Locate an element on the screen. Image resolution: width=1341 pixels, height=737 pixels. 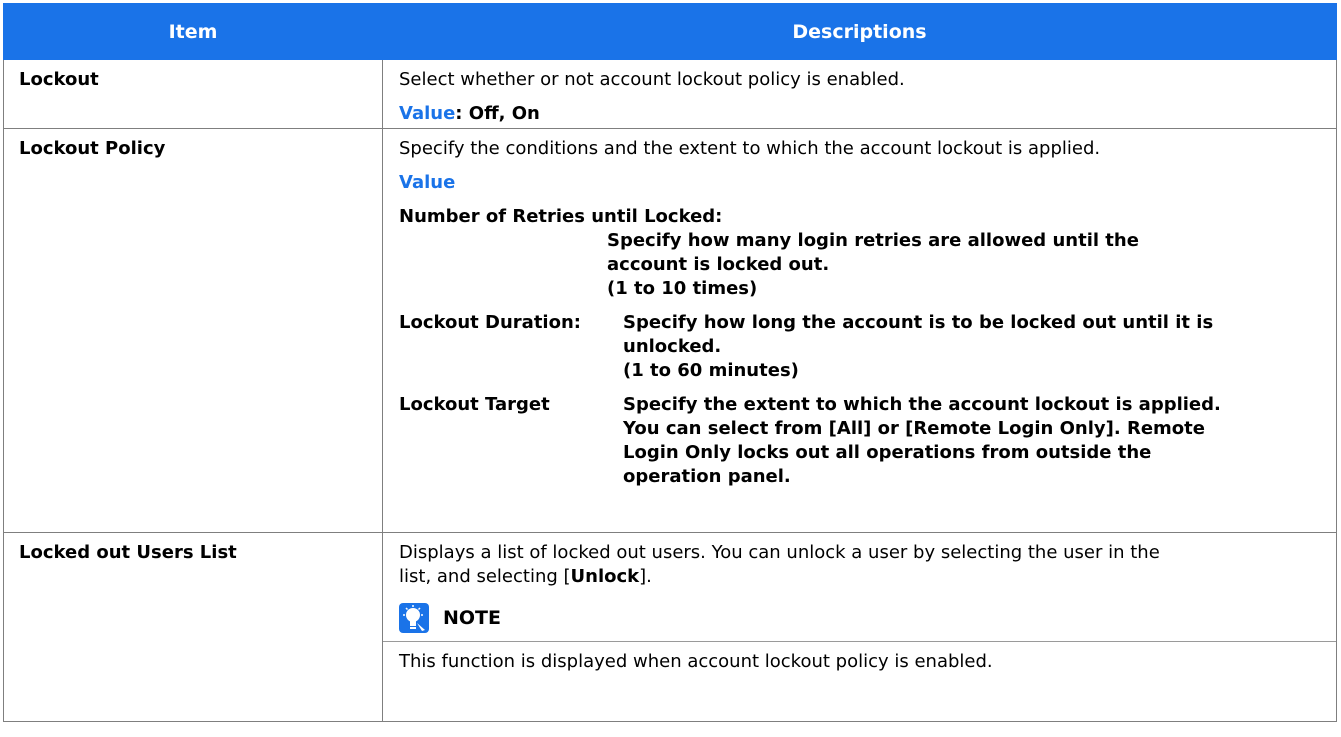
lockout-value: Value: Off, On is located at coordinates (860, 114).